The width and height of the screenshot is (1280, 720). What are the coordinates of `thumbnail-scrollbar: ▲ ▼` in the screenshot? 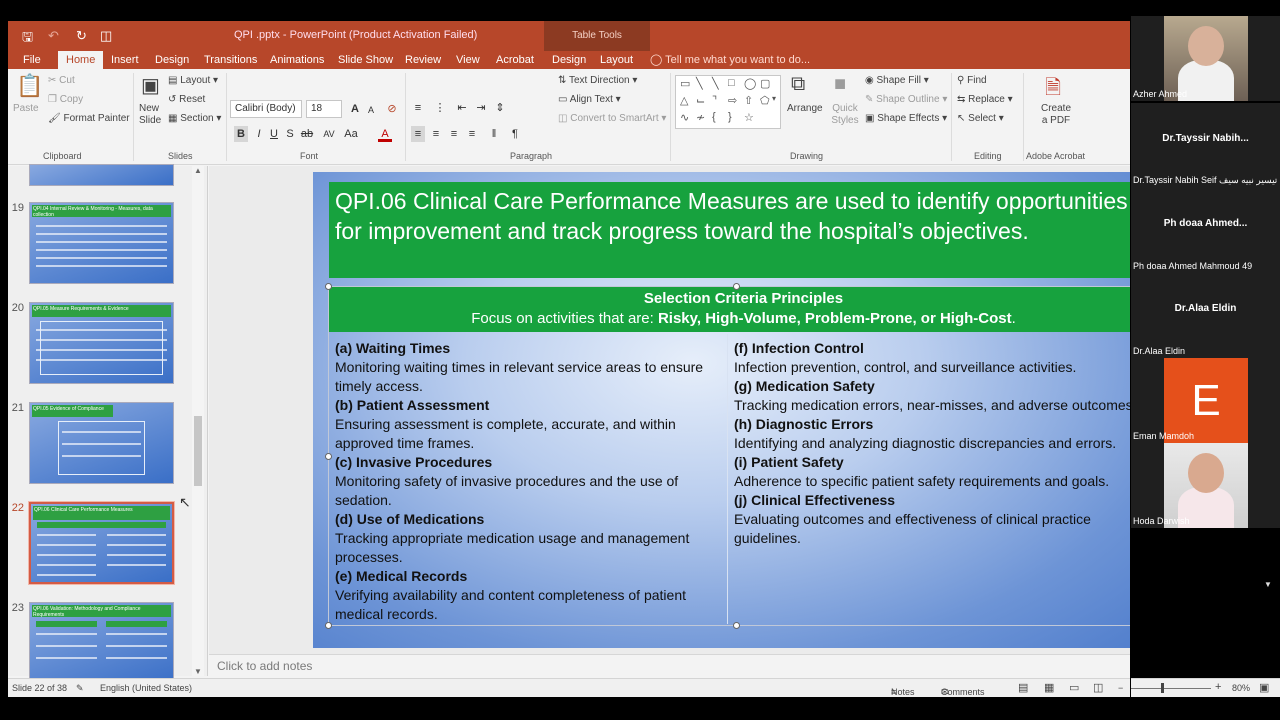 It's located at (198, 421).